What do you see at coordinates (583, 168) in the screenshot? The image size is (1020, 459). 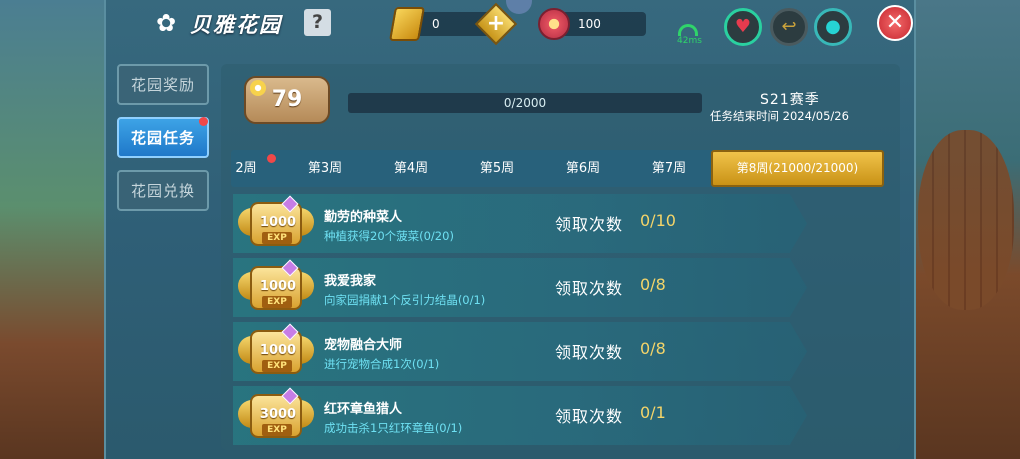 I see `tab-week-6: 第6周` at bounding box center [583, 168].